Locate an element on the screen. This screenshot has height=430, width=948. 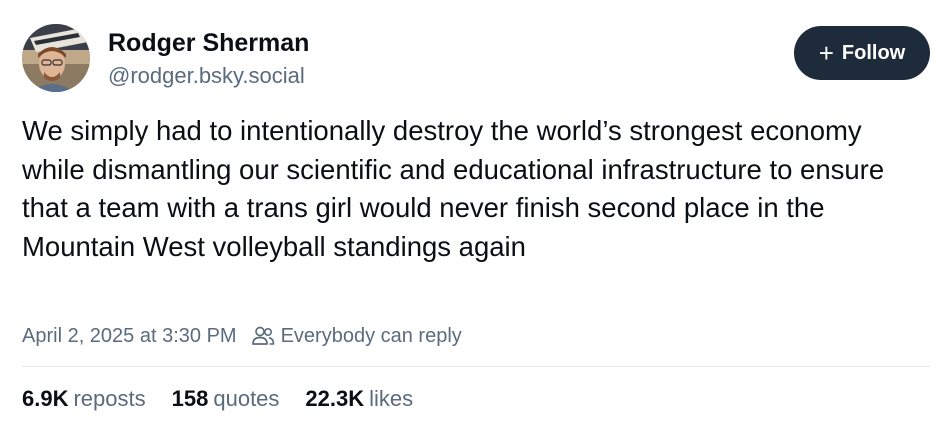
follow-button: + Follow is located at coordinates (862, 53).